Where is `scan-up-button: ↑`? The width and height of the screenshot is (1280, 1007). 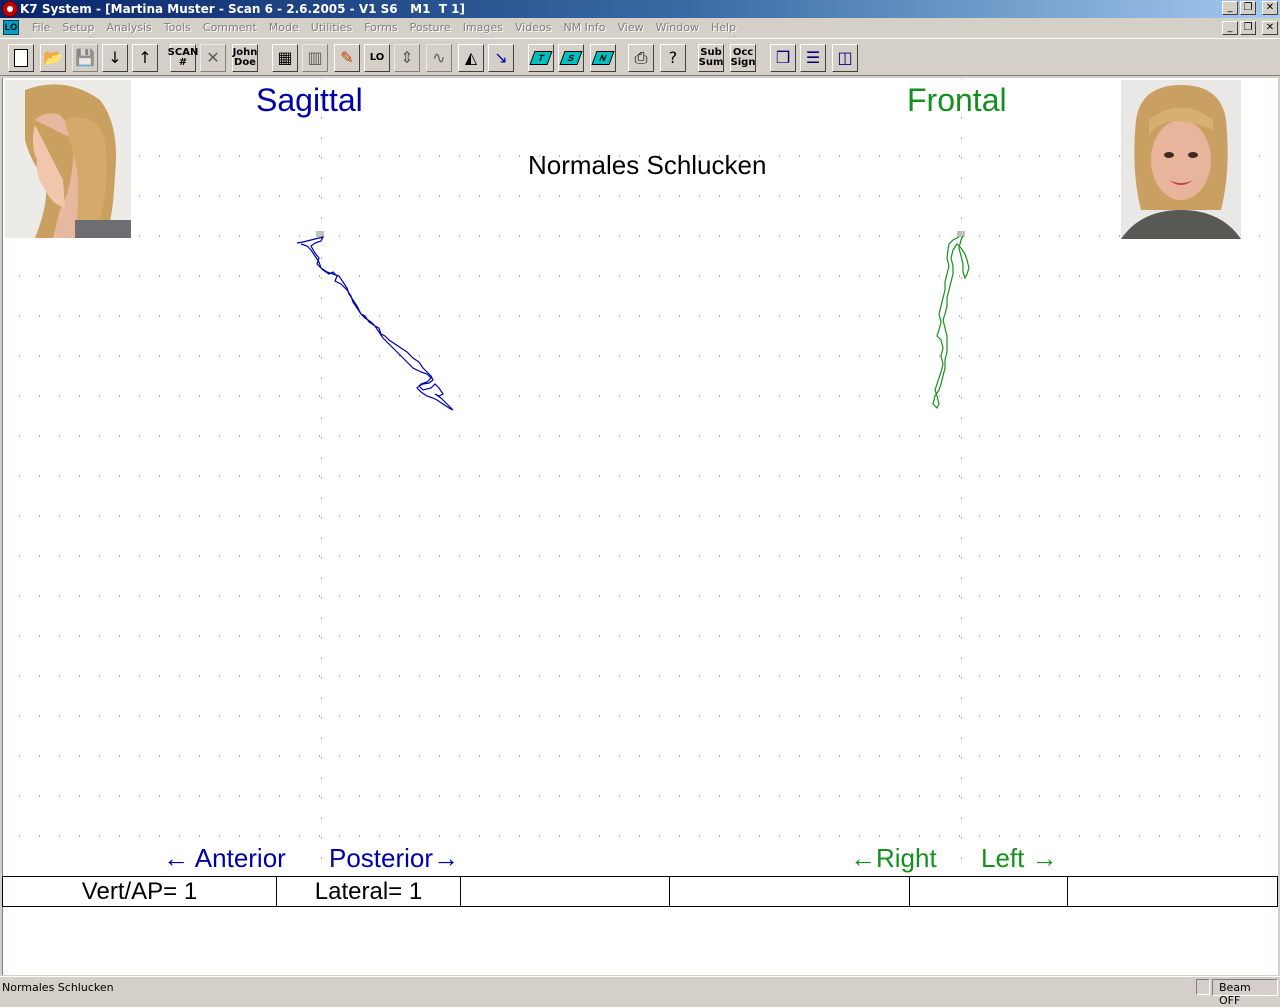
scan-up-button: ↑ is located at coordinates (145, 58).